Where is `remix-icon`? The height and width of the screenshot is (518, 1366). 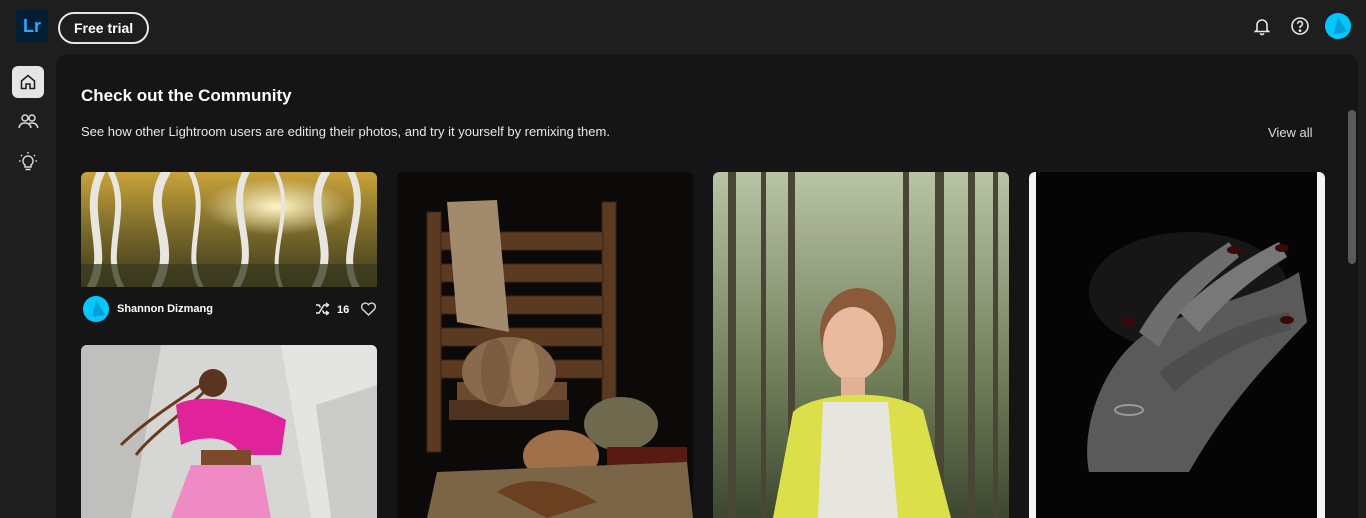
remix-icon is located at coordinates (323, 309).